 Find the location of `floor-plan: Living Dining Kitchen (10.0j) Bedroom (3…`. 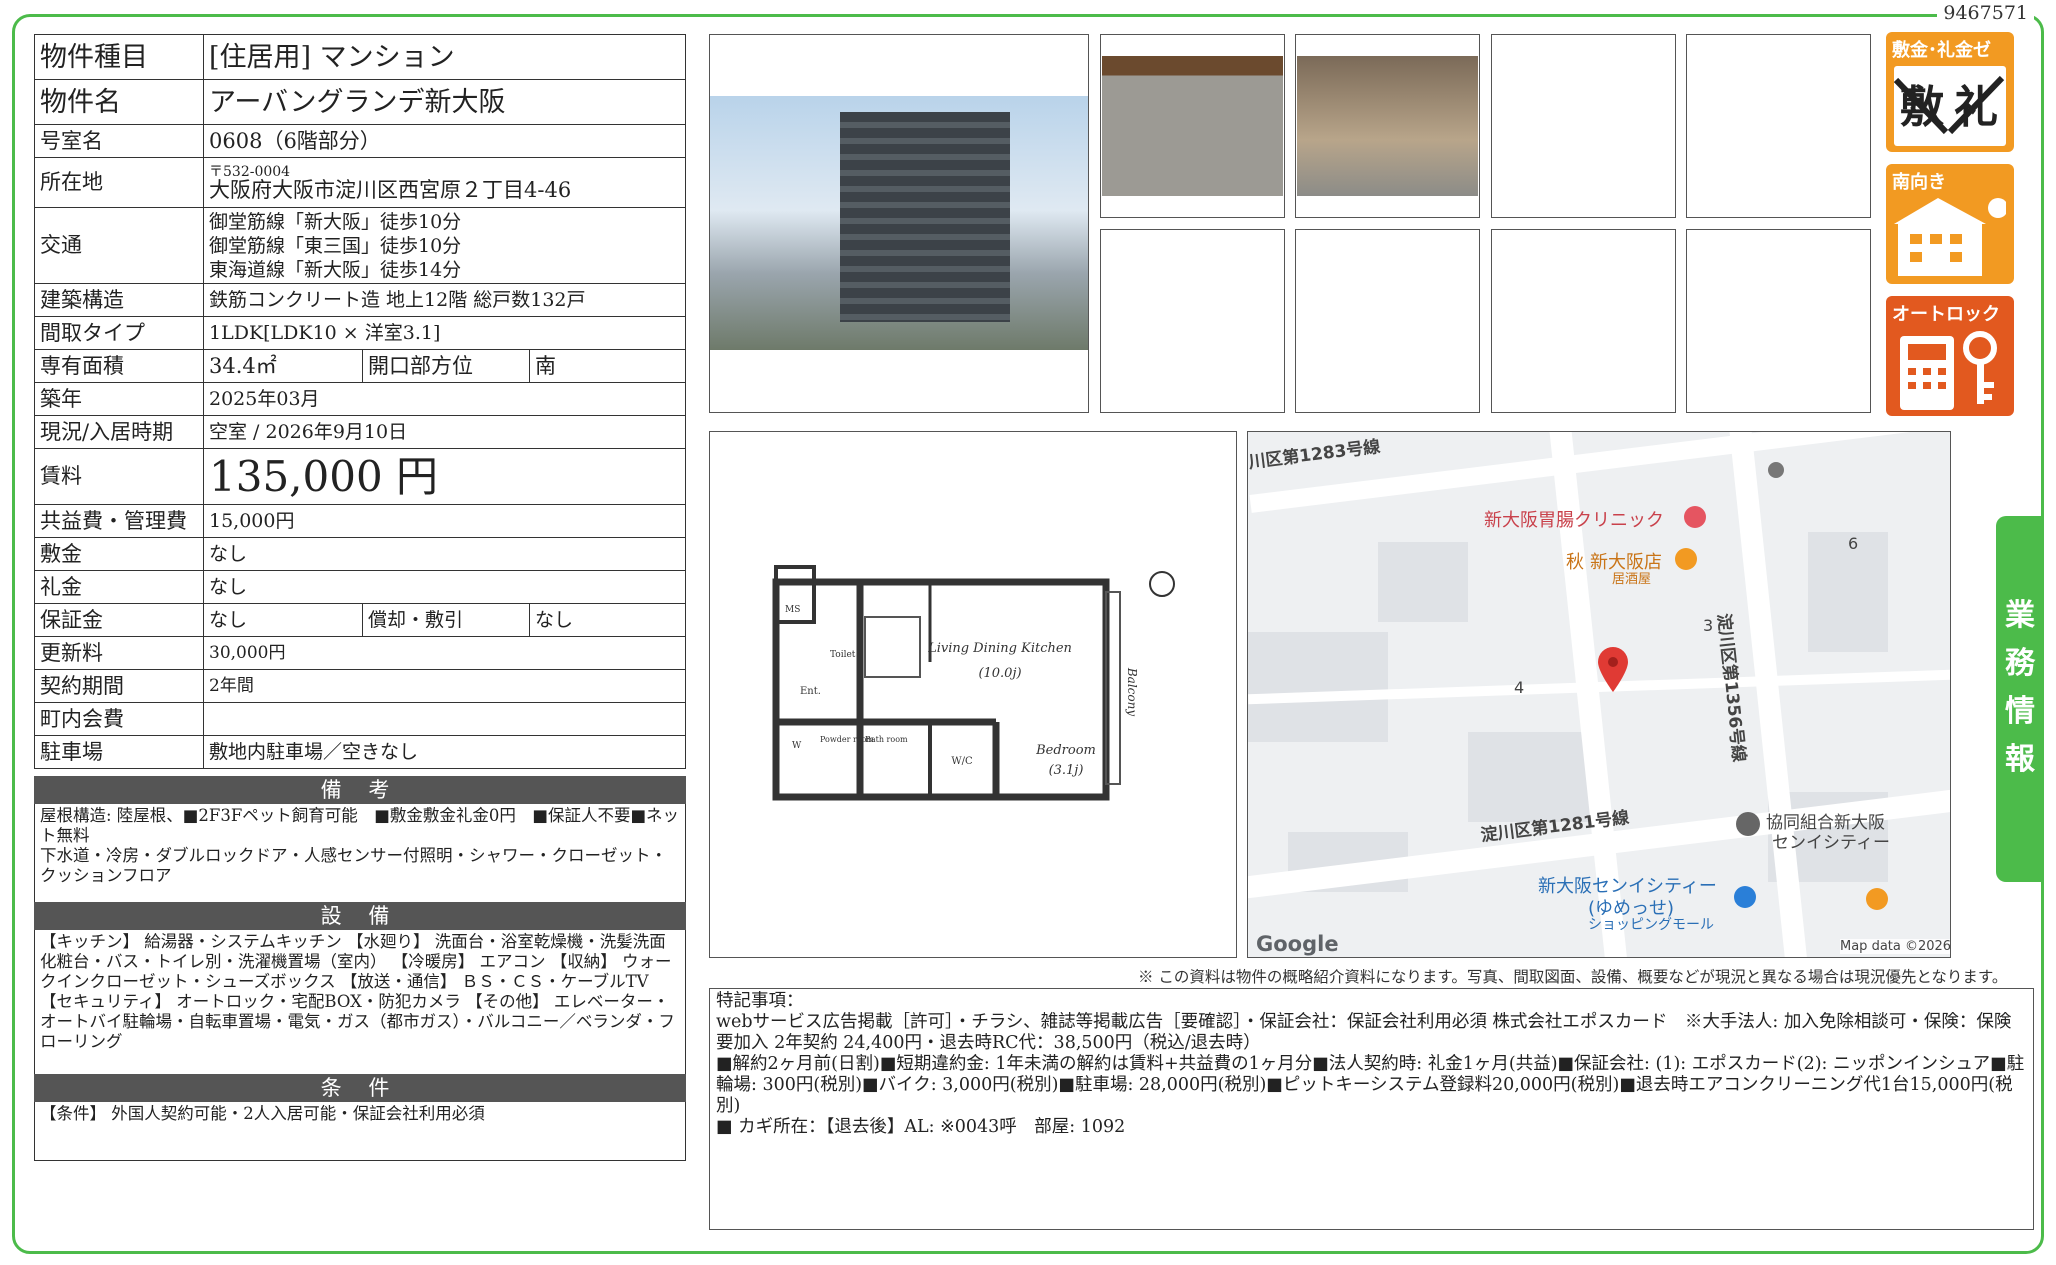

floor-plan: Living Dining Kitchen (10.0j) Bedroom (3… is located at coordinates (973, 694).